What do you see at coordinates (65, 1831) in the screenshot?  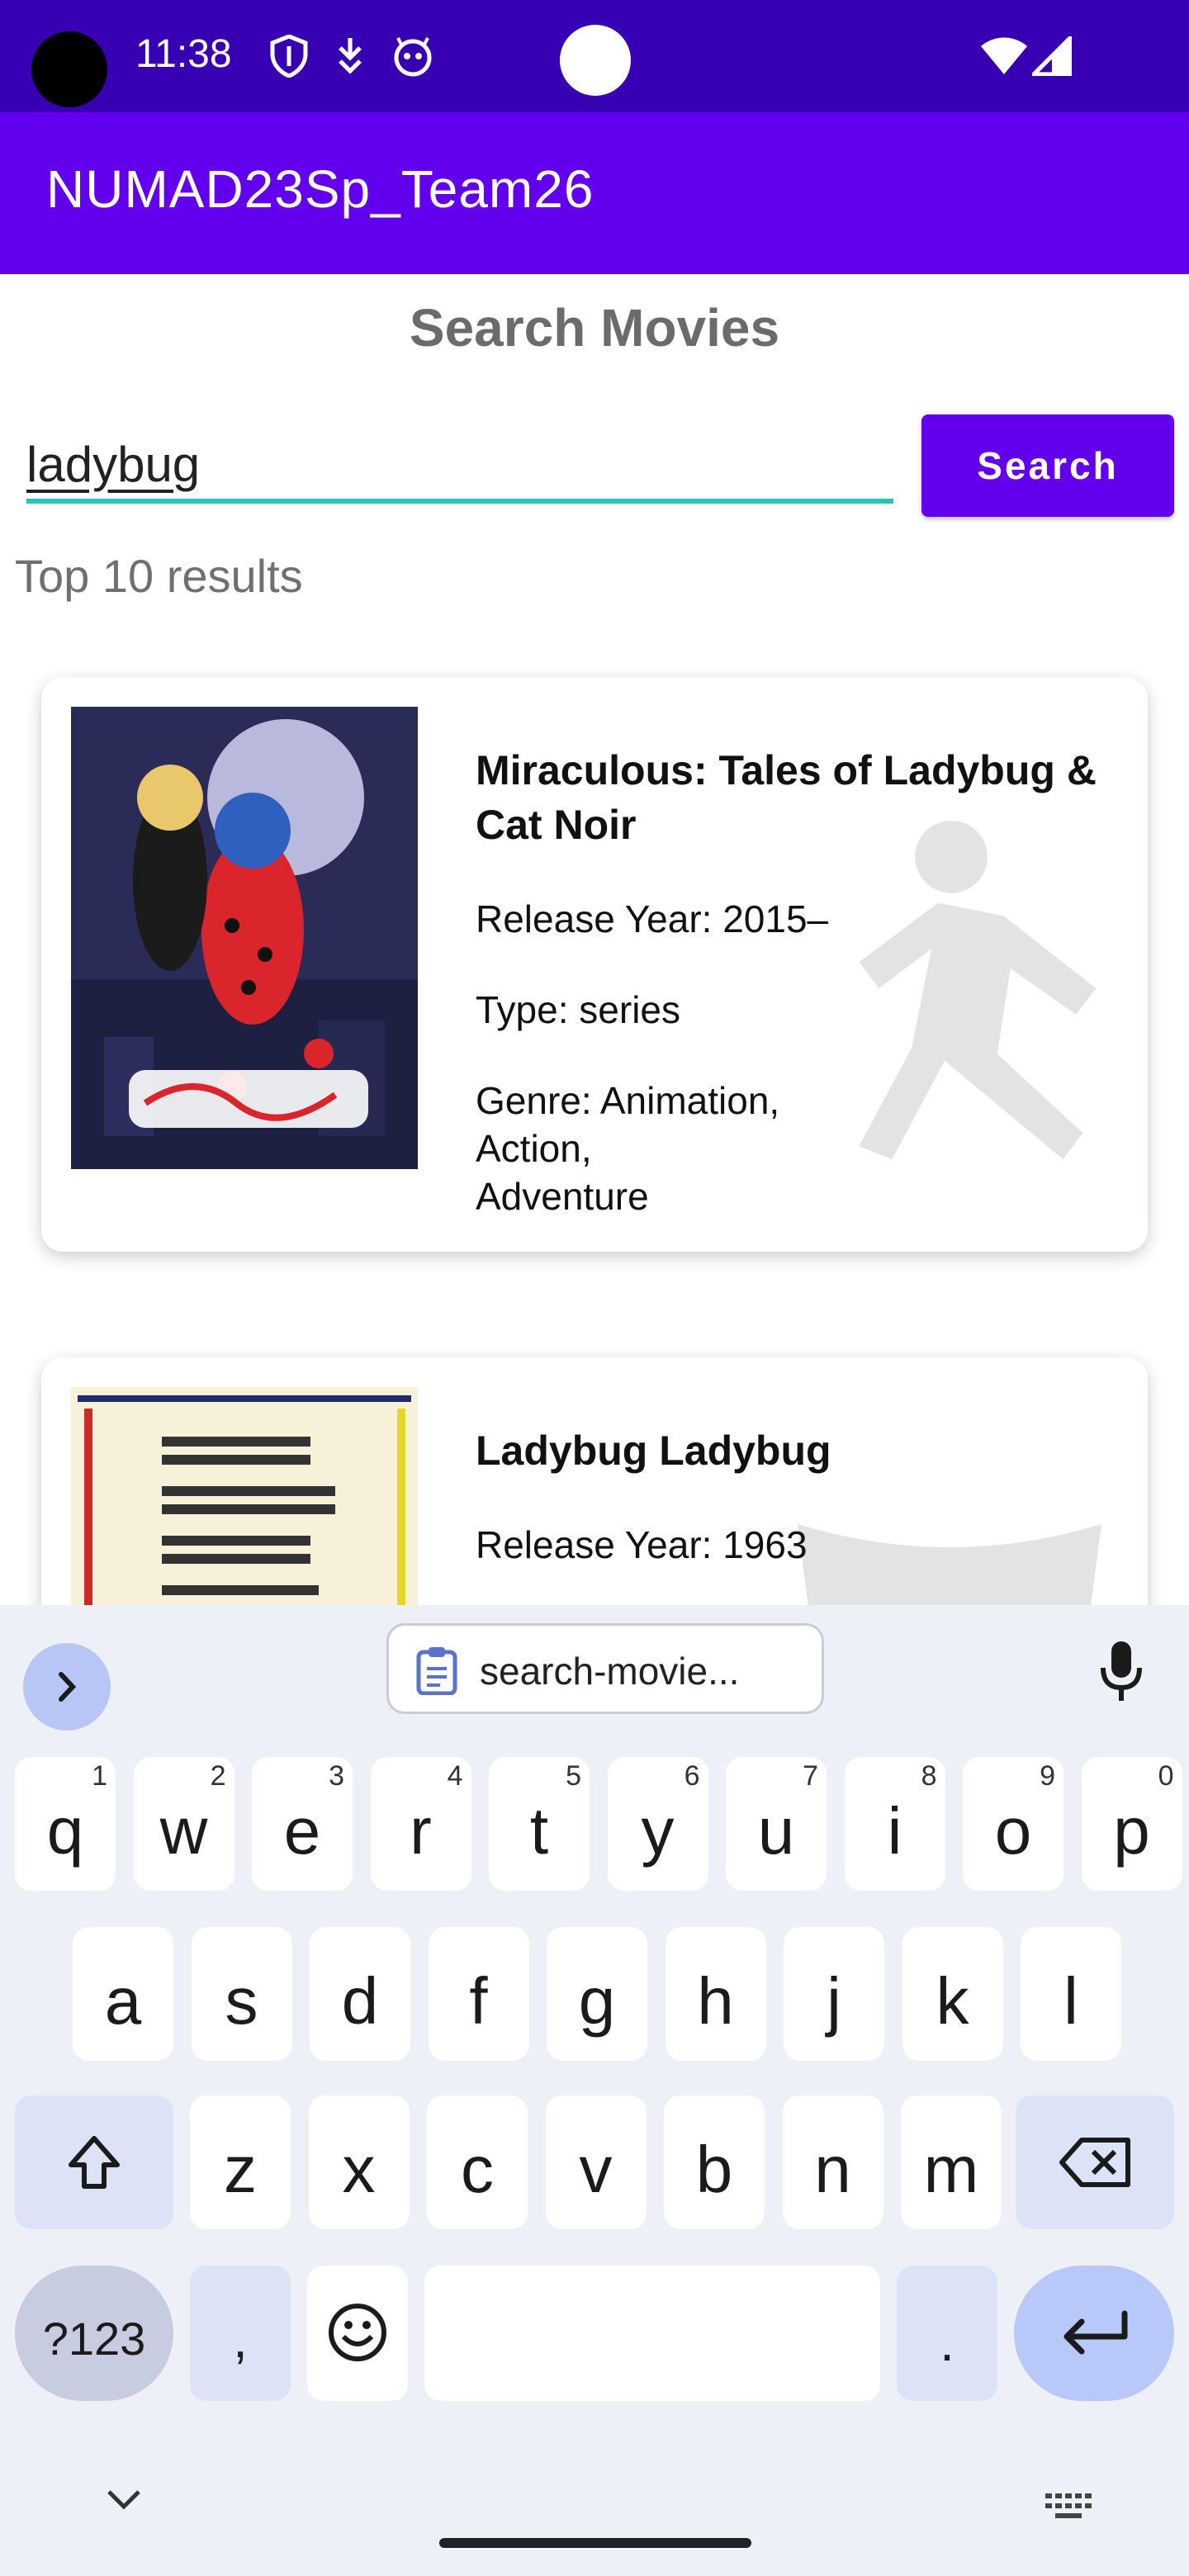 I see `key-label: q` at bounding box center [65, 1831].